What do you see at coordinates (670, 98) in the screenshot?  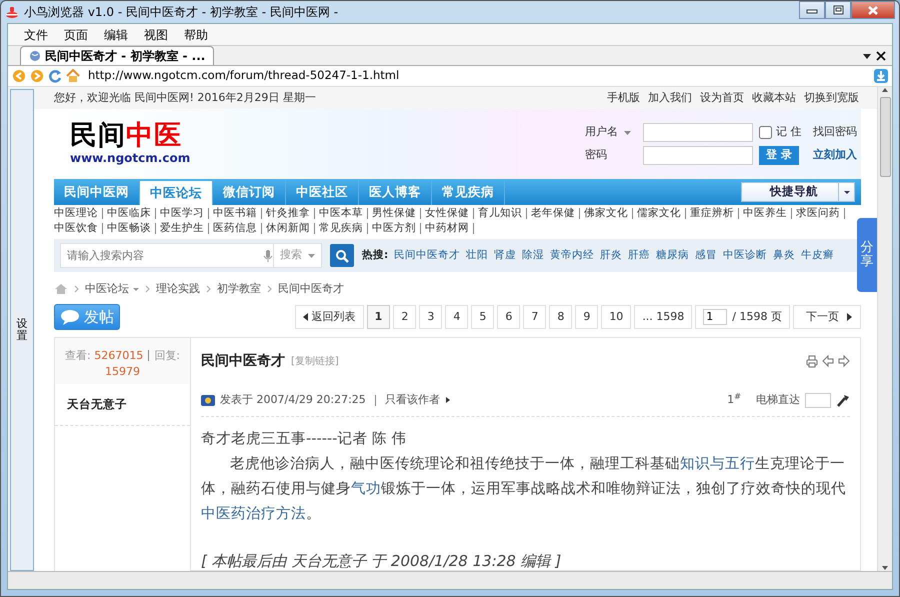 I see `top-link: 加入我们` at bounding box center [670, 98].